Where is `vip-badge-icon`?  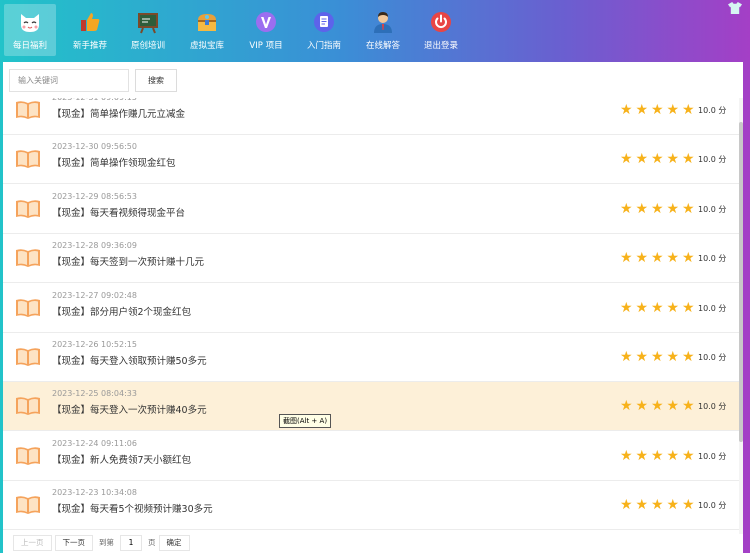
vip-badge-icon is located at coordinates (266, 22).